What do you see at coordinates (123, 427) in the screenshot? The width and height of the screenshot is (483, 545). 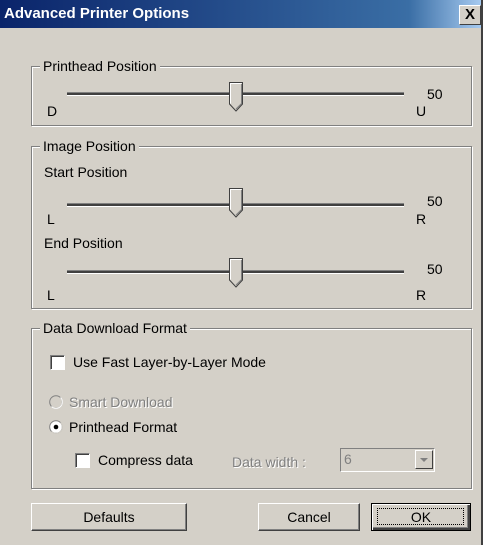 I see `printhead-format-label: Printhead Format` at bounding box center [123, 427].